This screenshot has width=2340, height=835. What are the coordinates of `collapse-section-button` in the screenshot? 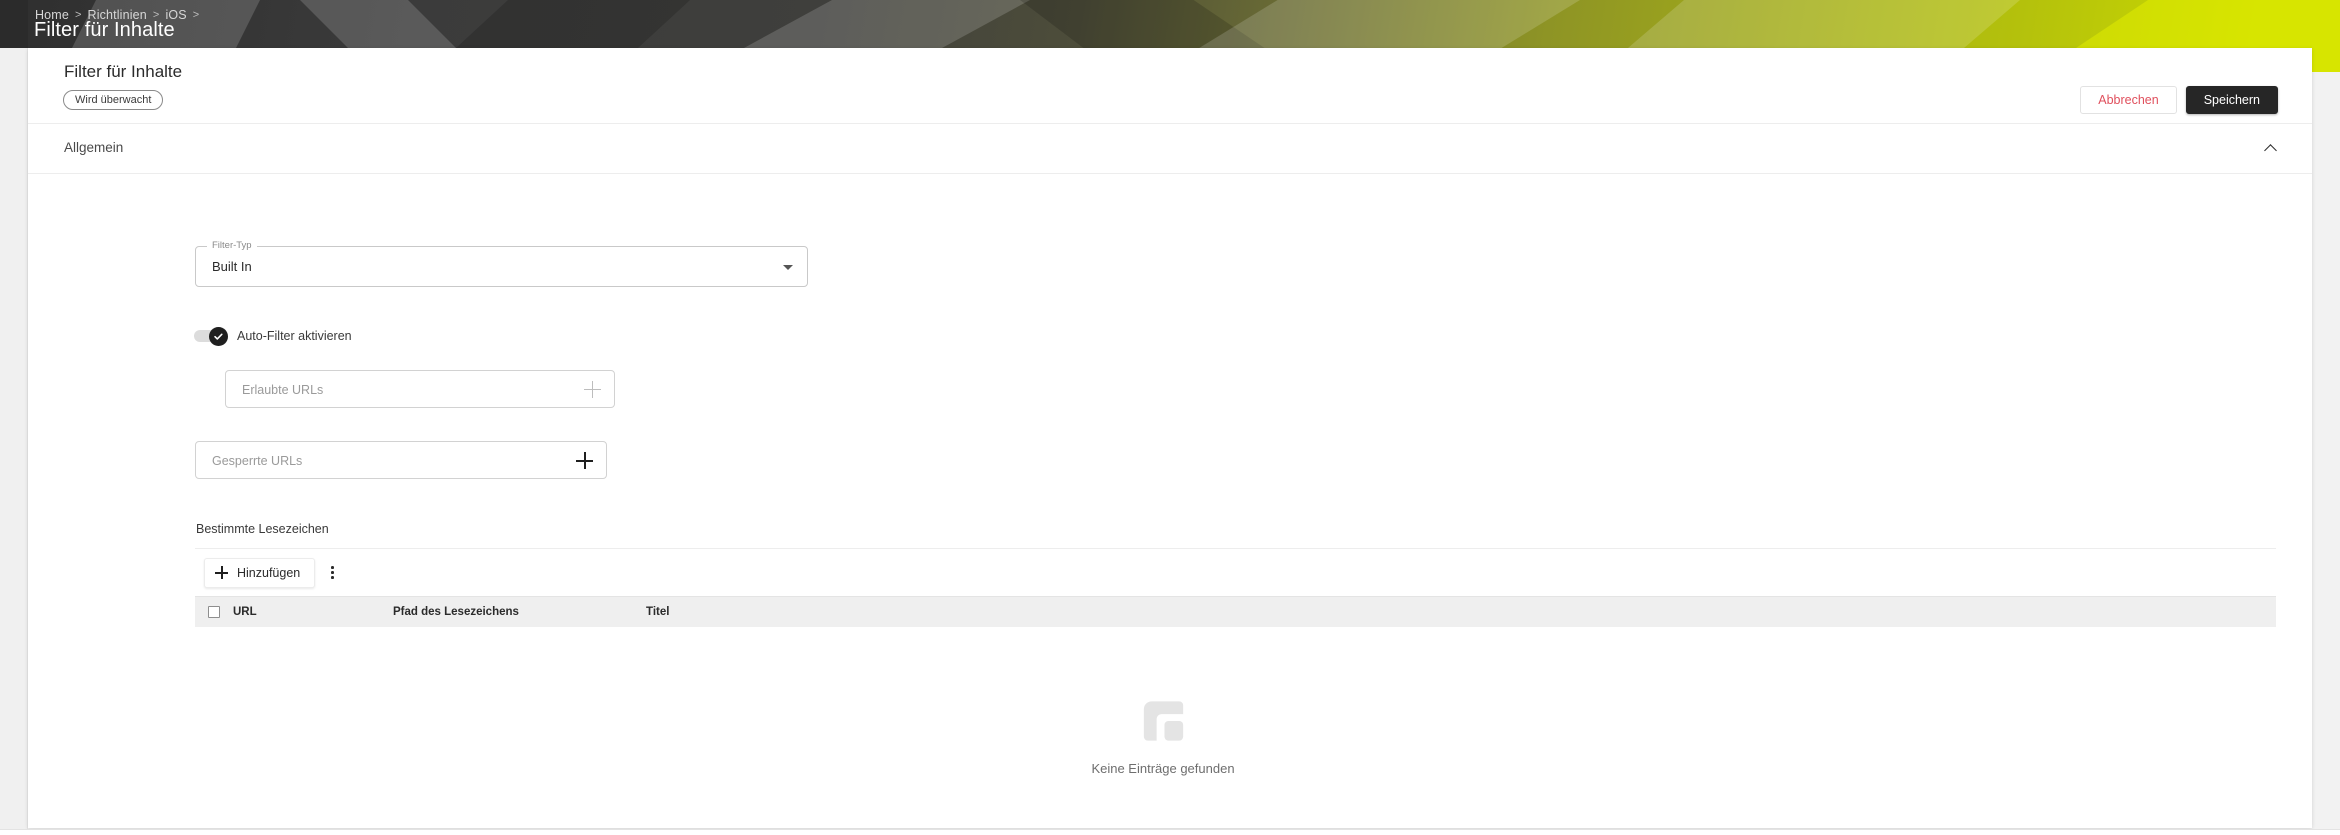 It's located at (2270, 149).